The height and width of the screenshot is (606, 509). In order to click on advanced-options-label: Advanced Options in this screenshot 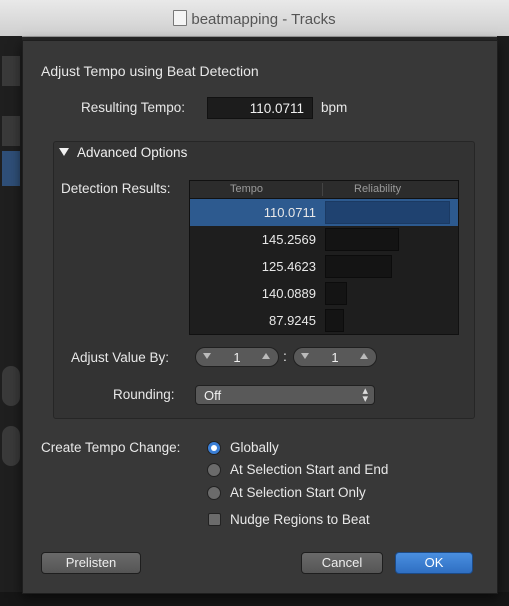, I will do `click(132, 152)`.